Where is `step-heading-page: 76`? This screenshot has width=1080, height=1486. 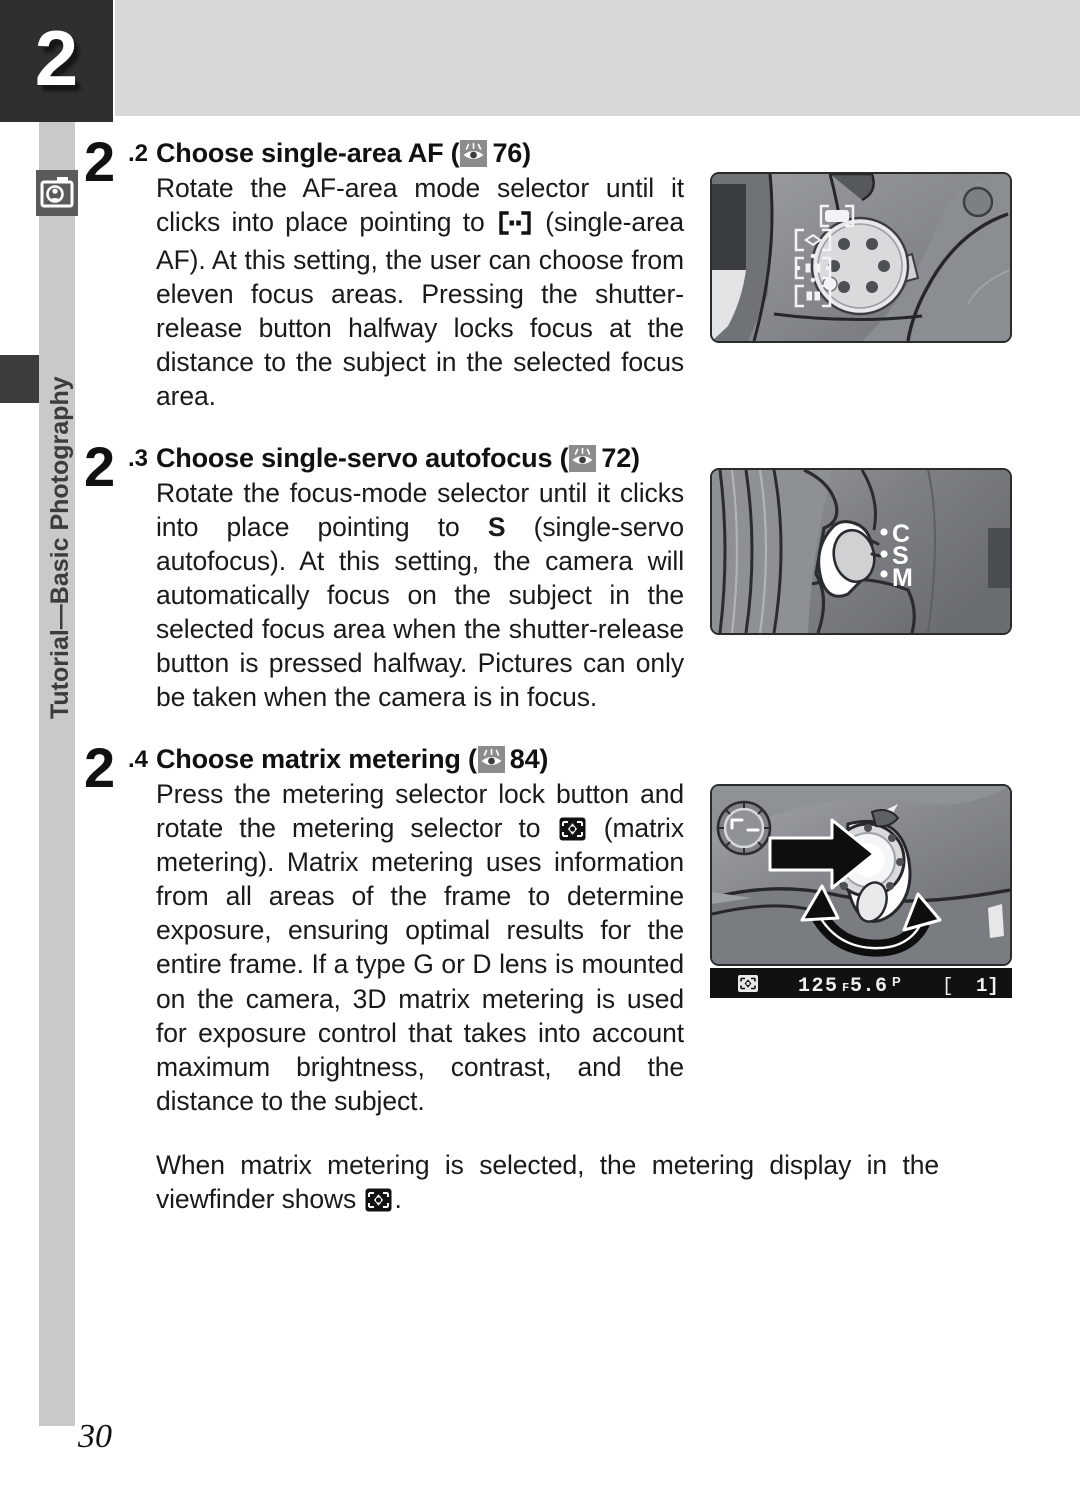 step-heading-page: 76 is located at coordinates (507, 153).